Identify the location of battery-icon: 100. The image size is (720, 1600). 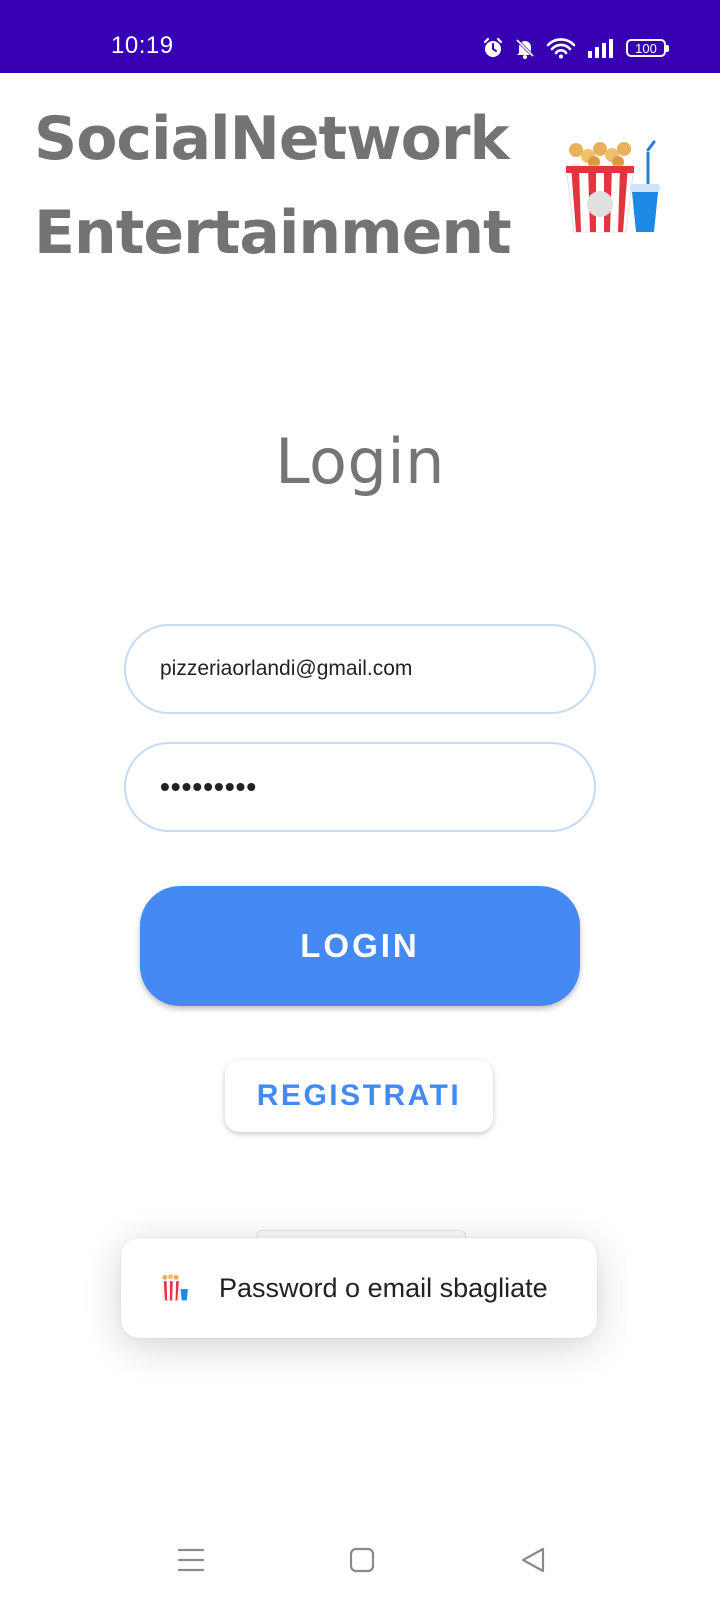
(647, 48).